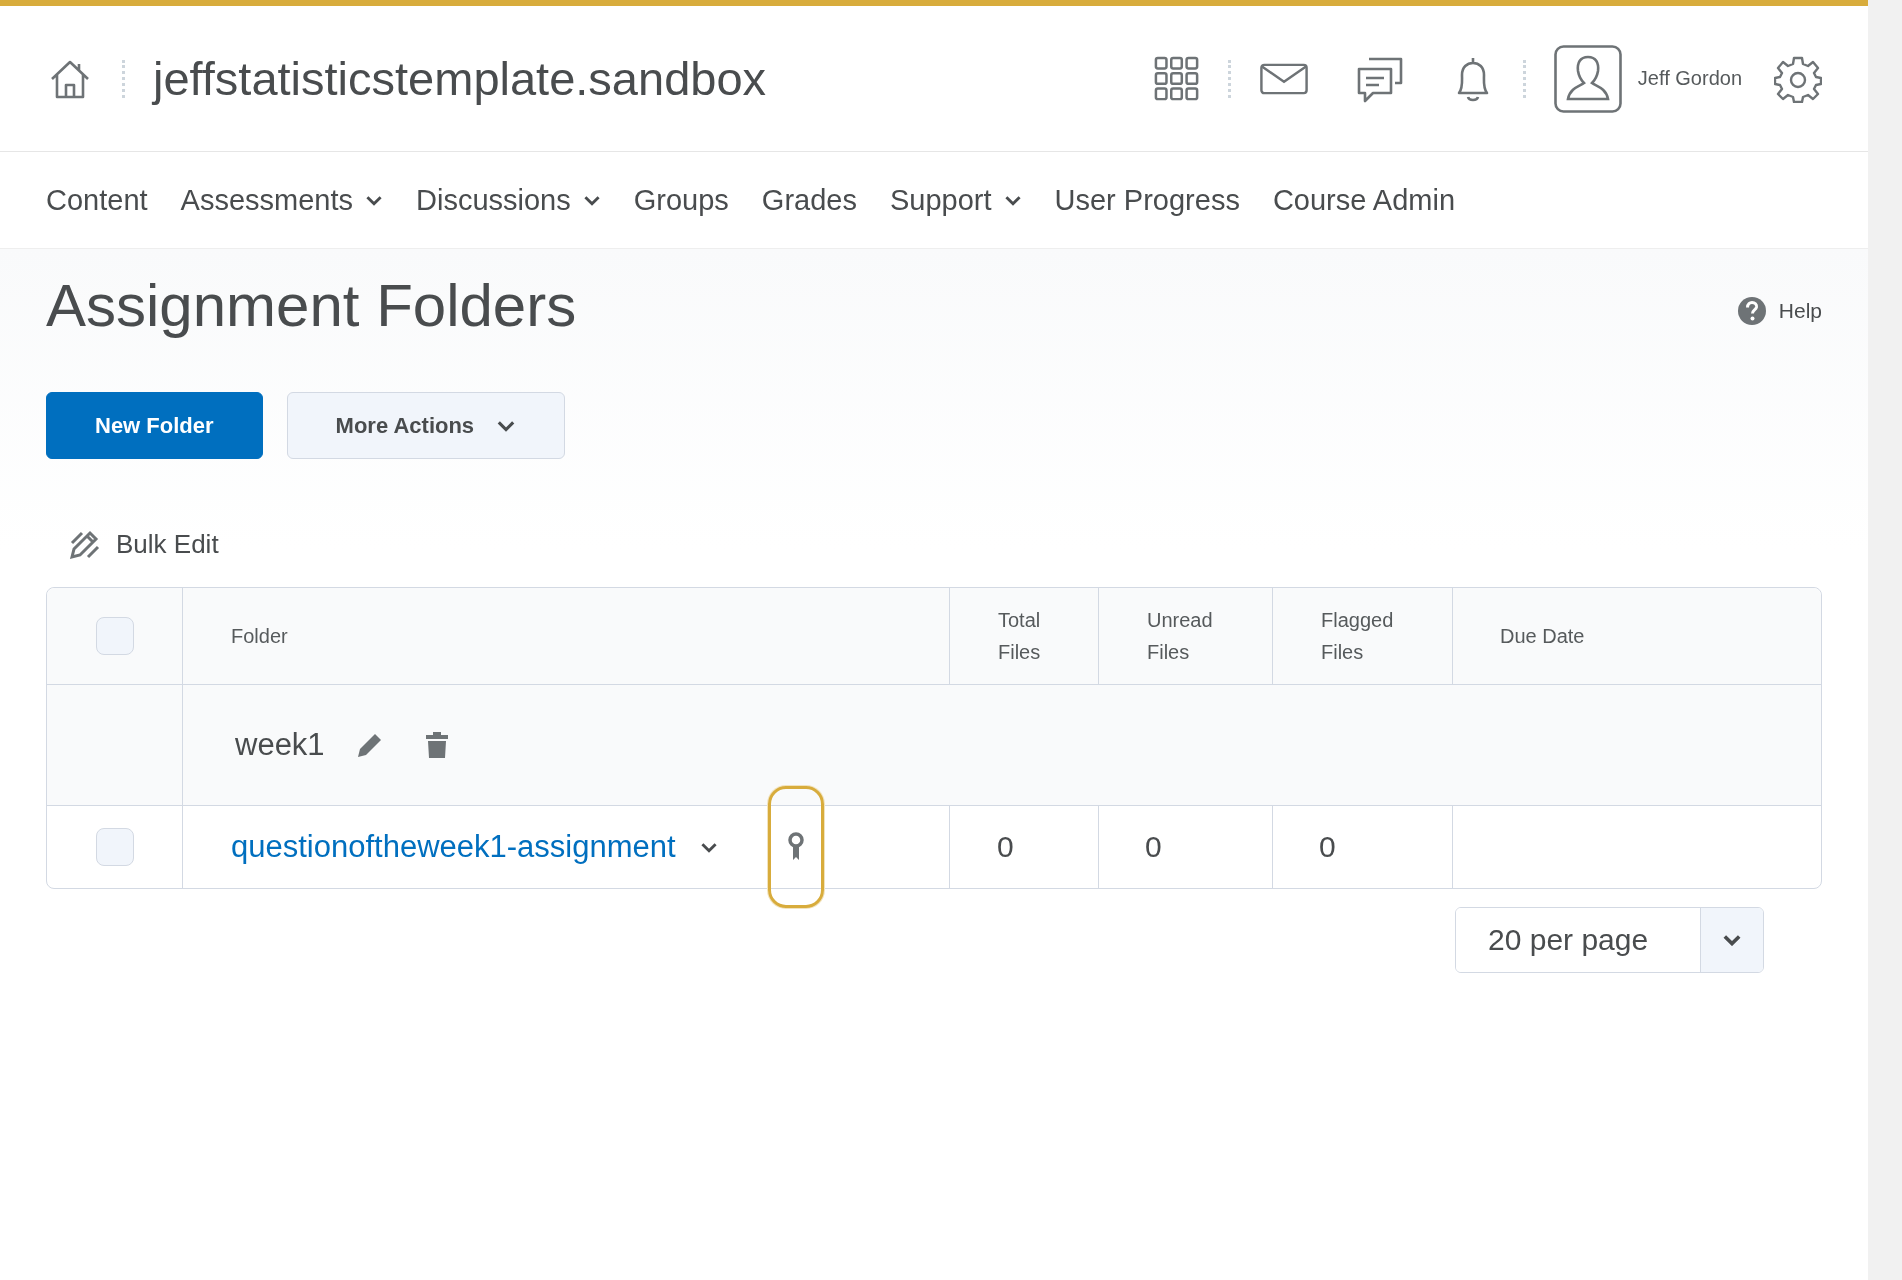 The width and height of the screenshot is (1902, 1280). What do you see at coordinates (1176, 78) in the screenshot?
I see `apps-grid-icon` at bounding box center [1176, 78].